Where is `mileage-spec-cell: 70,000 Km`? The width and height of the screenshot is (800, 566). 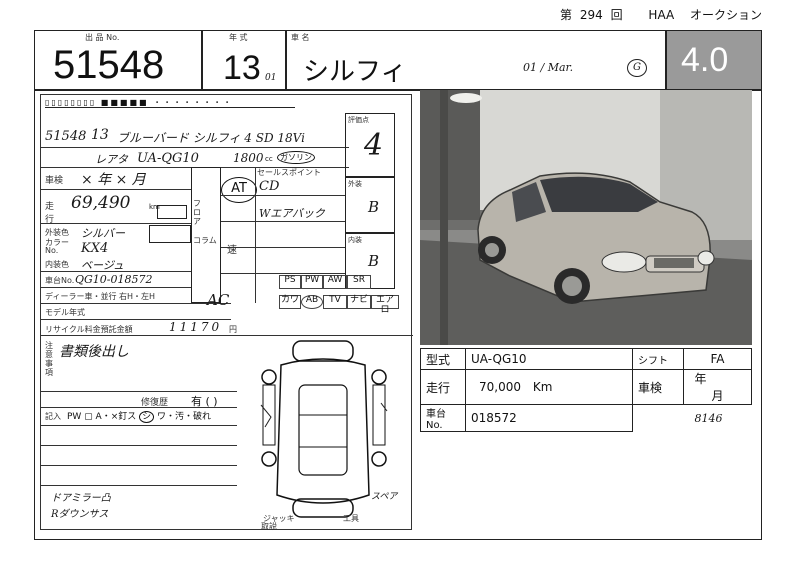 mileage-spec-cell: 70,000 Km is located at coordinates (549, 387).